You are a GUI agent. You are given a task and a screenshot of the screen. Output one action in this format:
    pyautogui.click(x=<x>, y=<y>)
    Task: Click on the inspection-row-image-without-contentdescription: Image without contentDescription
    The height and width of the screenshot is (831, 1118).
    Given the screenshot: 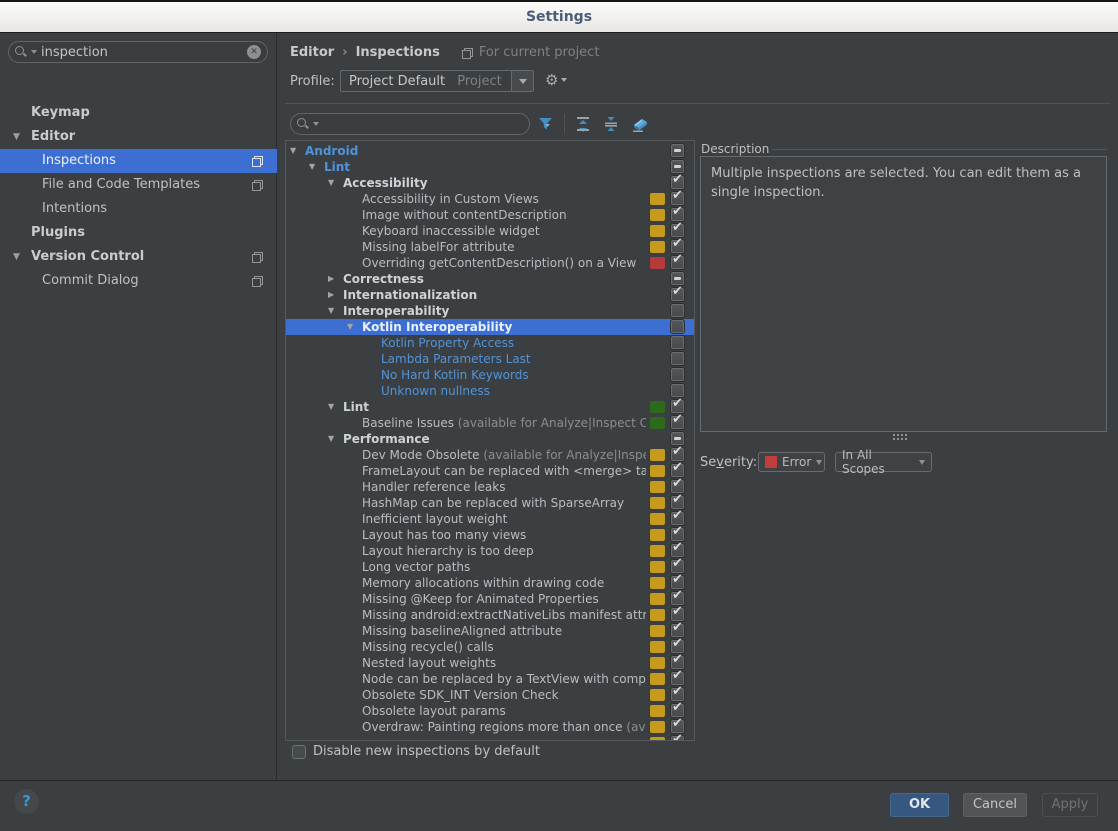 What is the action you would take?
    pyautogui.click(x=490, y=213)
    